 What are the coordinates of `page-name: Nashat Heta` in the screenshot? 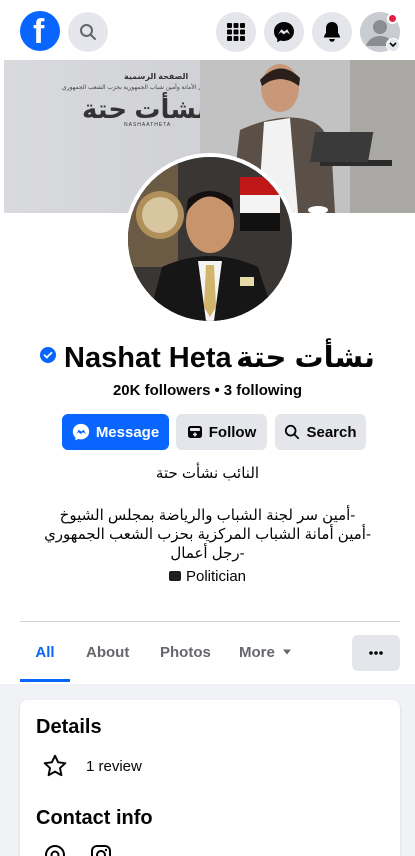 It's located at (148, 358).